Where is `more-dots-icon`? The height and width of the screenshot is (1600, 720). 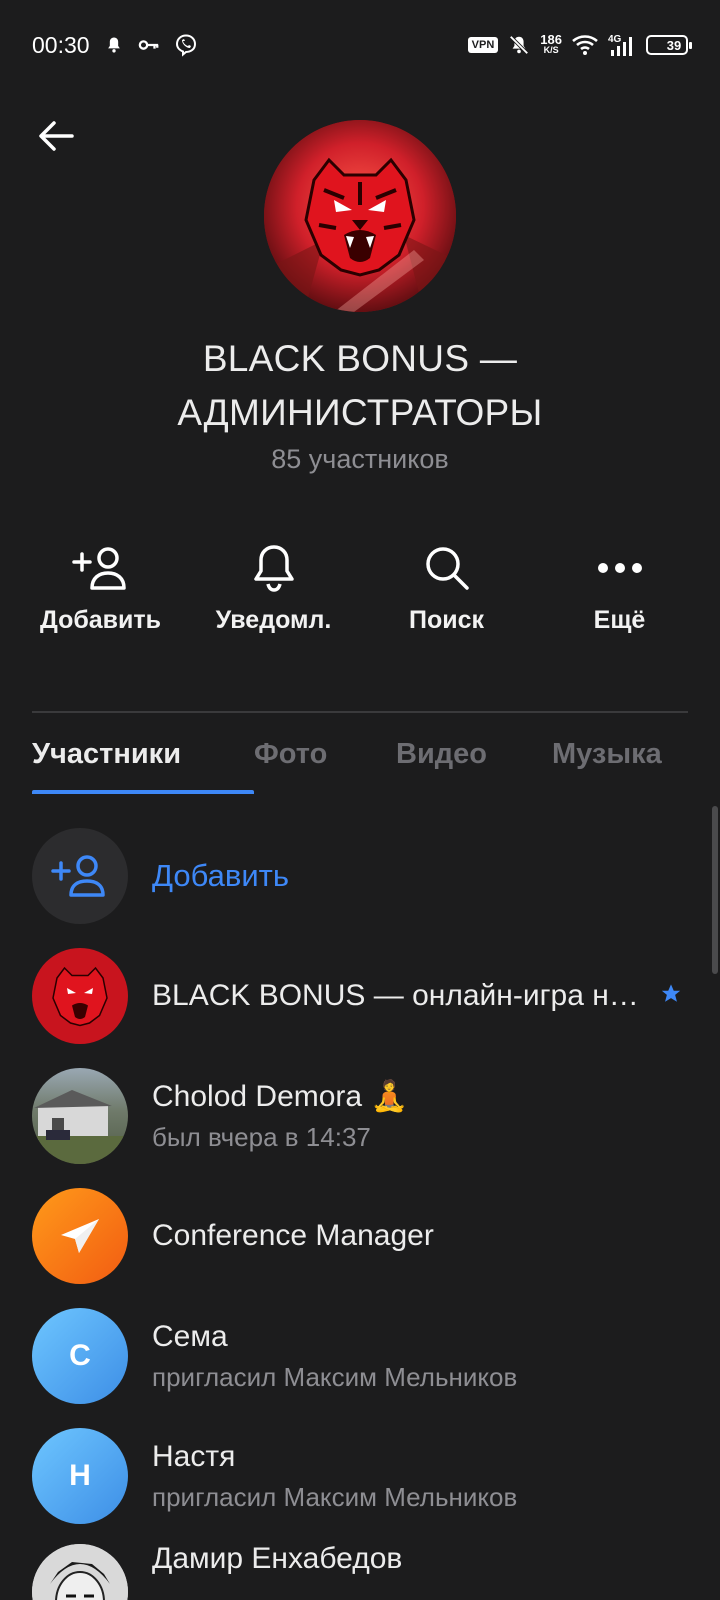
more-dots-icon is located at coordinates (620, 568).